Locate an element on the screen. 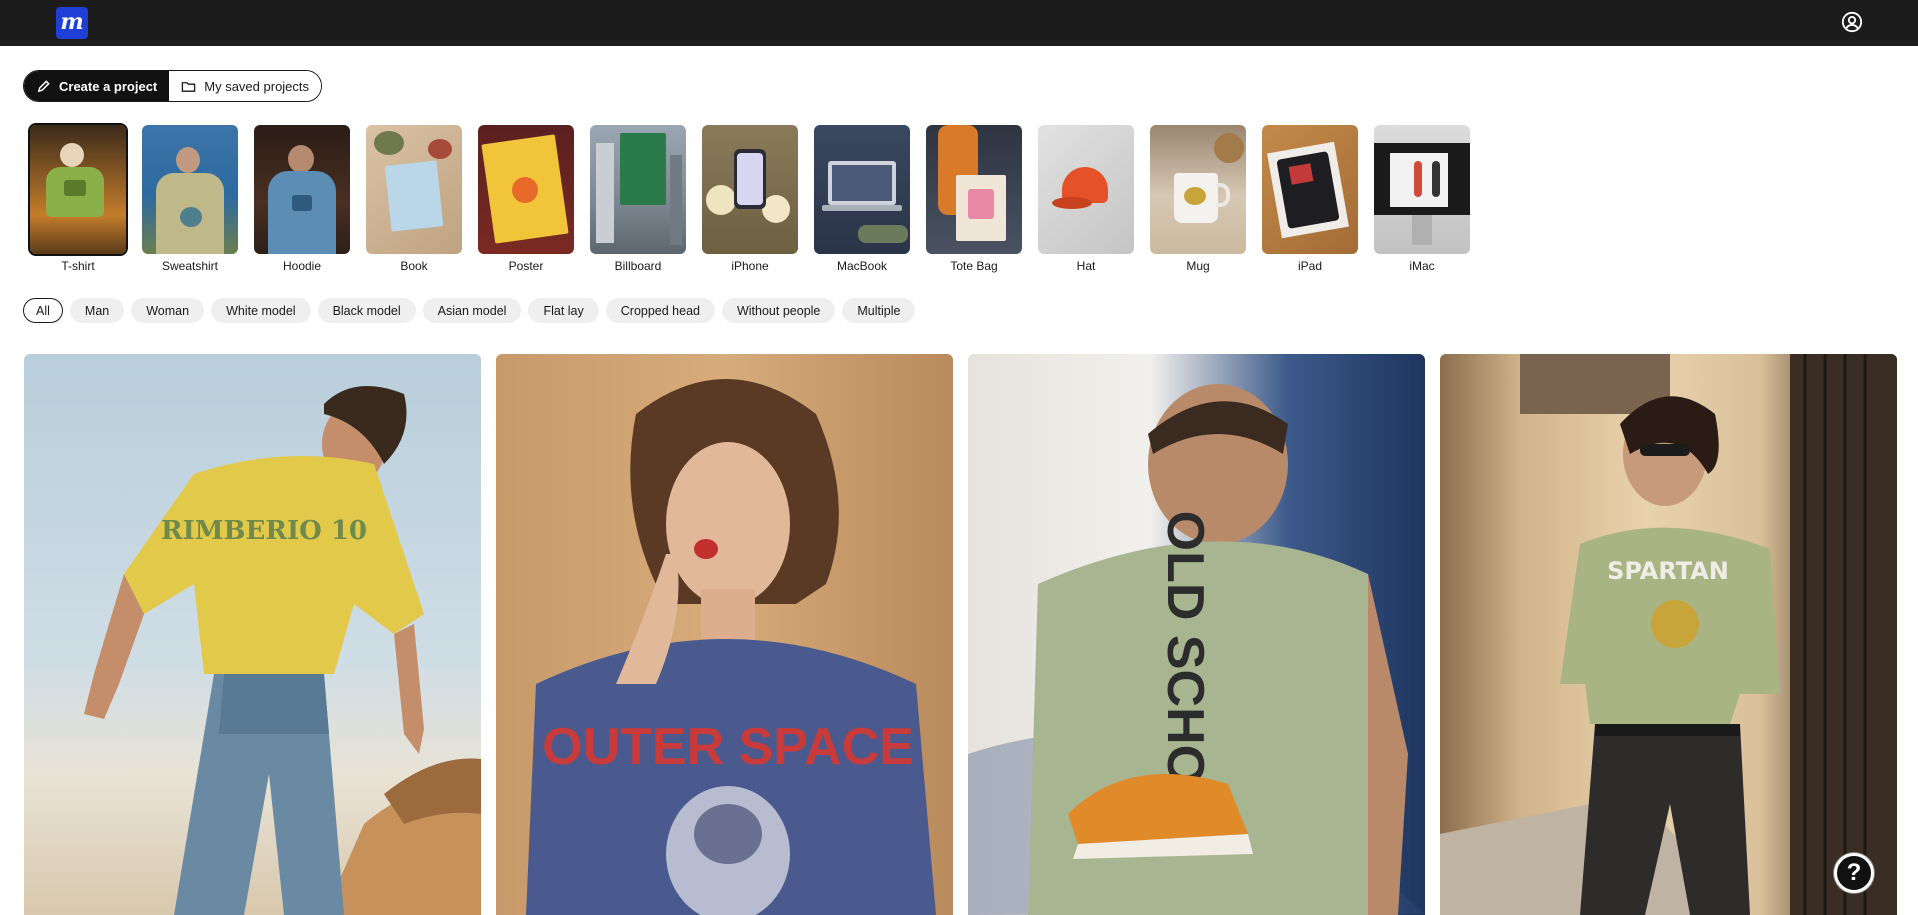  category-book: Book is located at coordinates (414, 199).